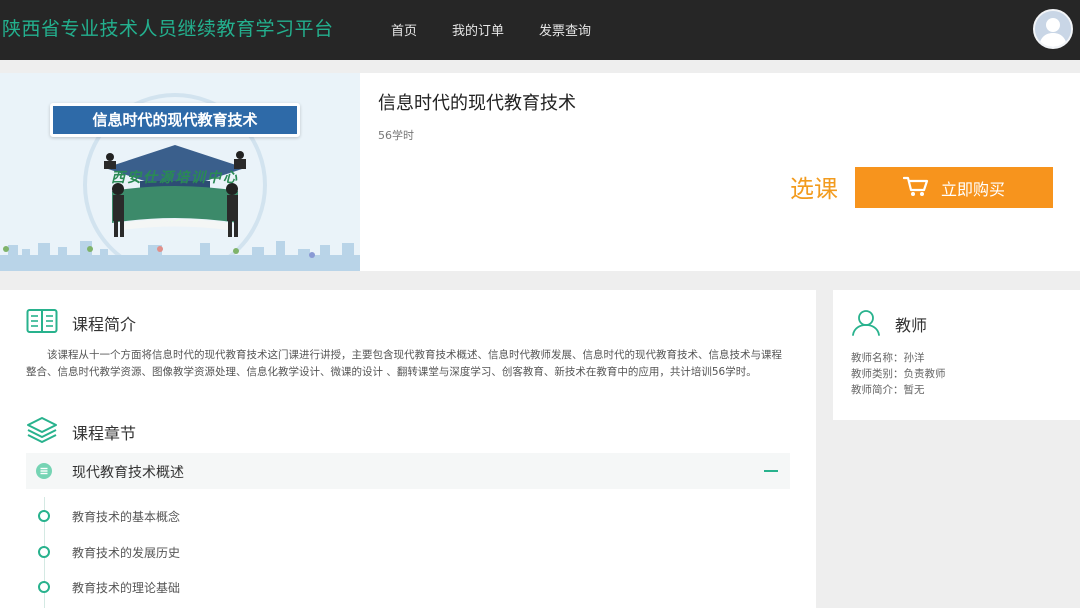  I want to click on chapter-list-icon, so click(44, 471).